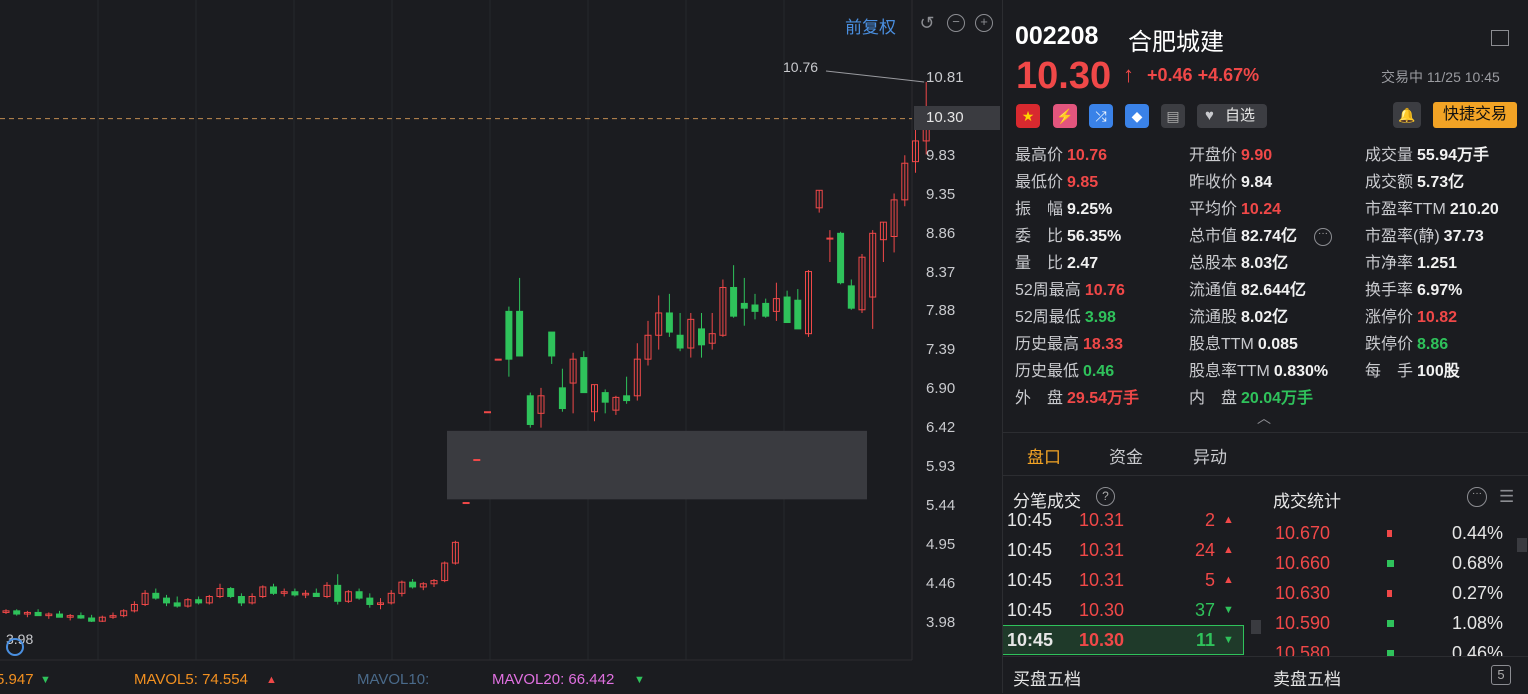 This screenshot has height=694, width=1528. I want to click on price-axis-label: 6.42, so click(941, 428).